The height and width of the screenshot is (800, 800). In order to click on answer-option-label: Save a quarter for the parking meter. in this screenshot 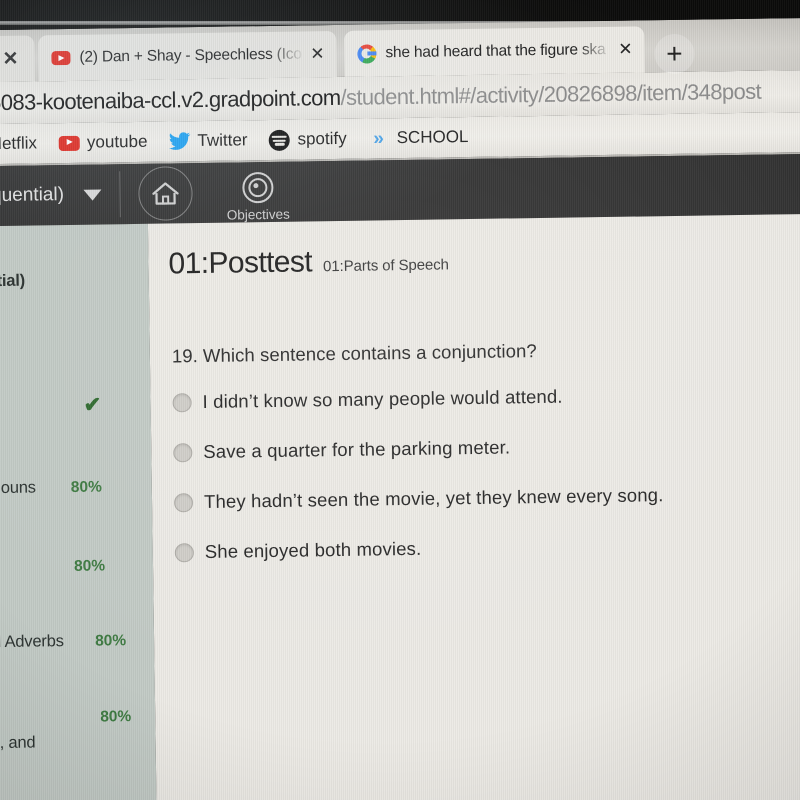, I will do `click(357, 449)`.